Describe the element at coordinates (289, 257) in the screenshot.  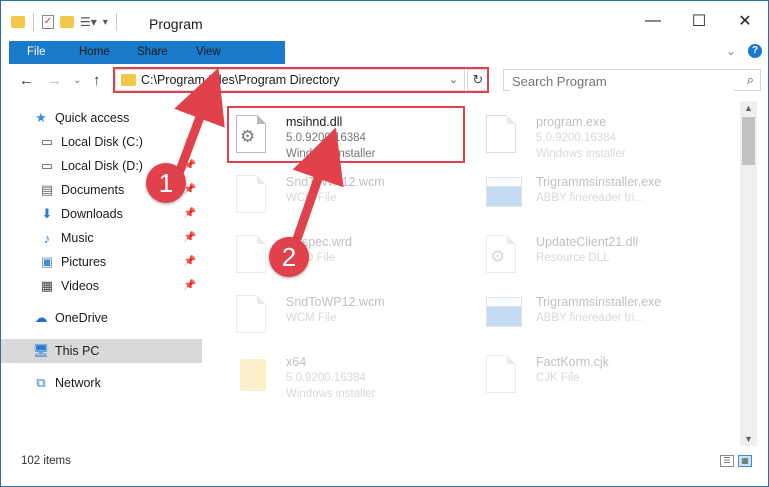
I see `step-2-badge: 2` at that location.